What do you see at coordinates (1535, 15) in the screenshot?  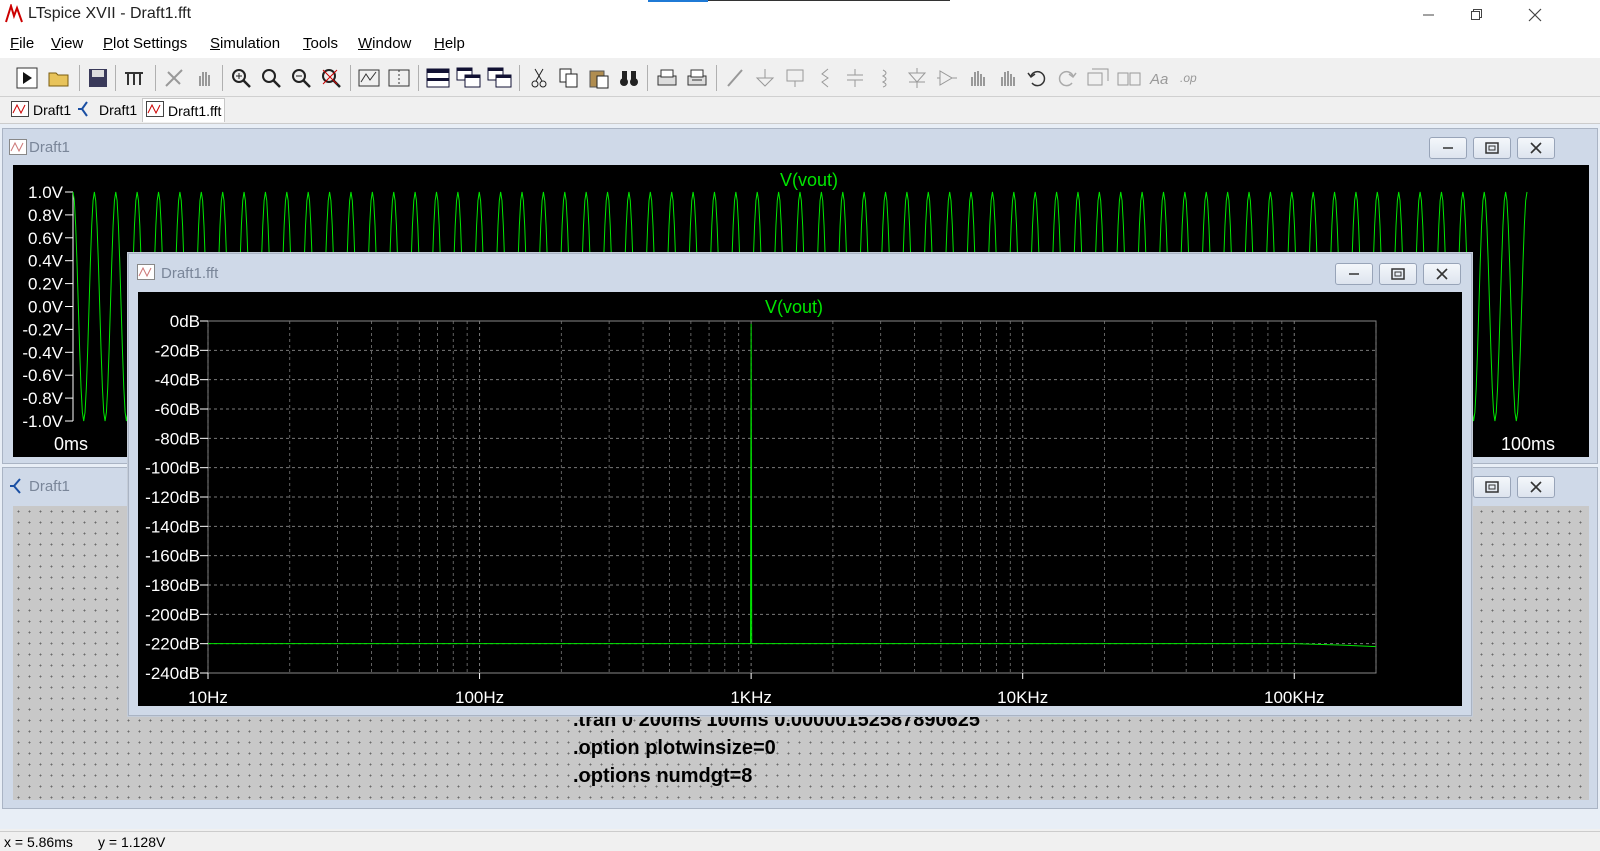 I see `close-button` at bounding box center [1535, 15].